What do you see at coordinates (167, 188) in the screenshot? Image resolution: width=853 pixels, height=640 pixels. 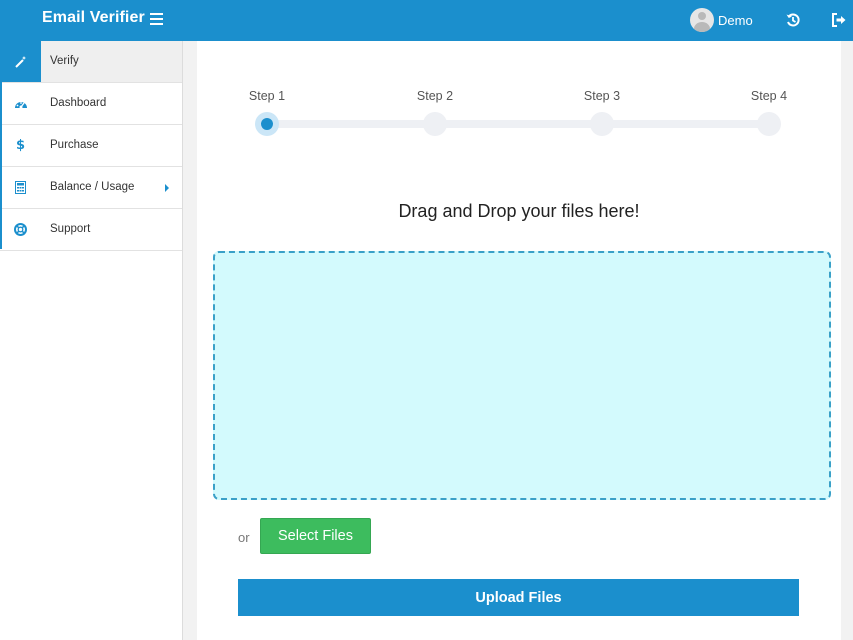 I see `caret-right-icon` at bounding box center [167, 188].